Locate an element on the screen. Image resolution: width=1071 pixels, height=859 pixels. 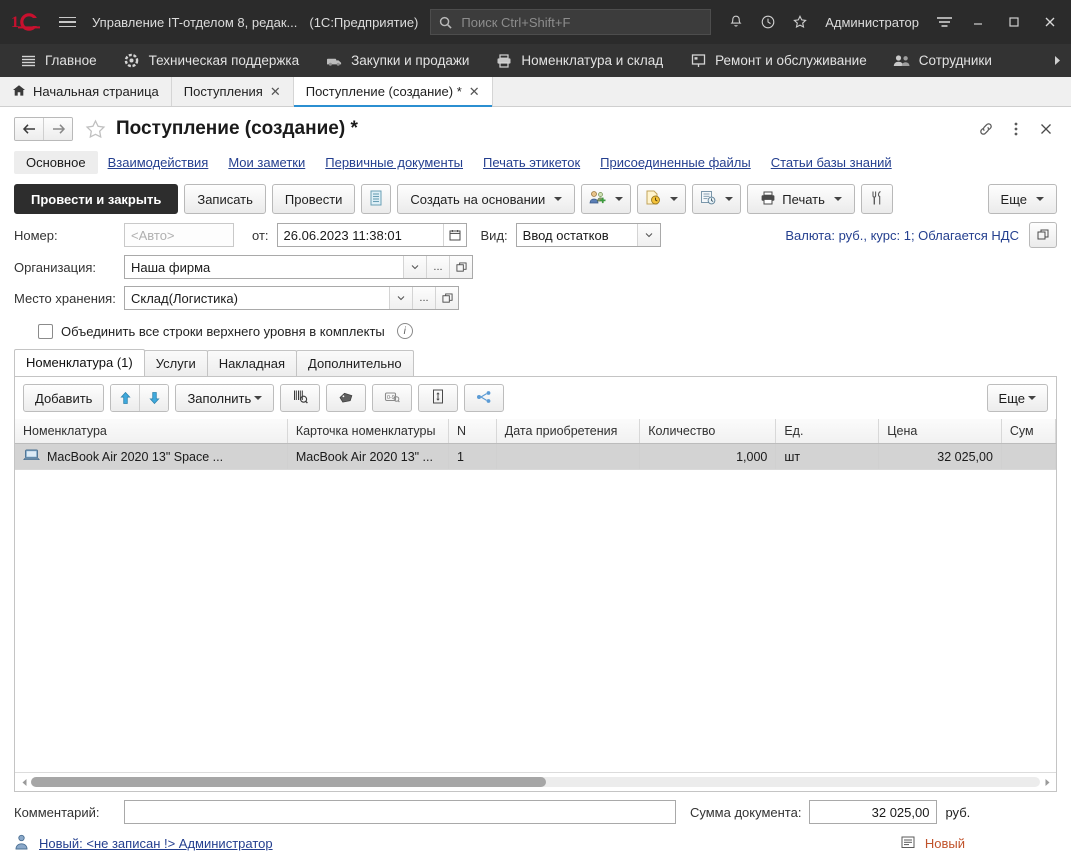
document-status-link: Новый: <не записан !> Администратор is located at coordinates (156, 843).